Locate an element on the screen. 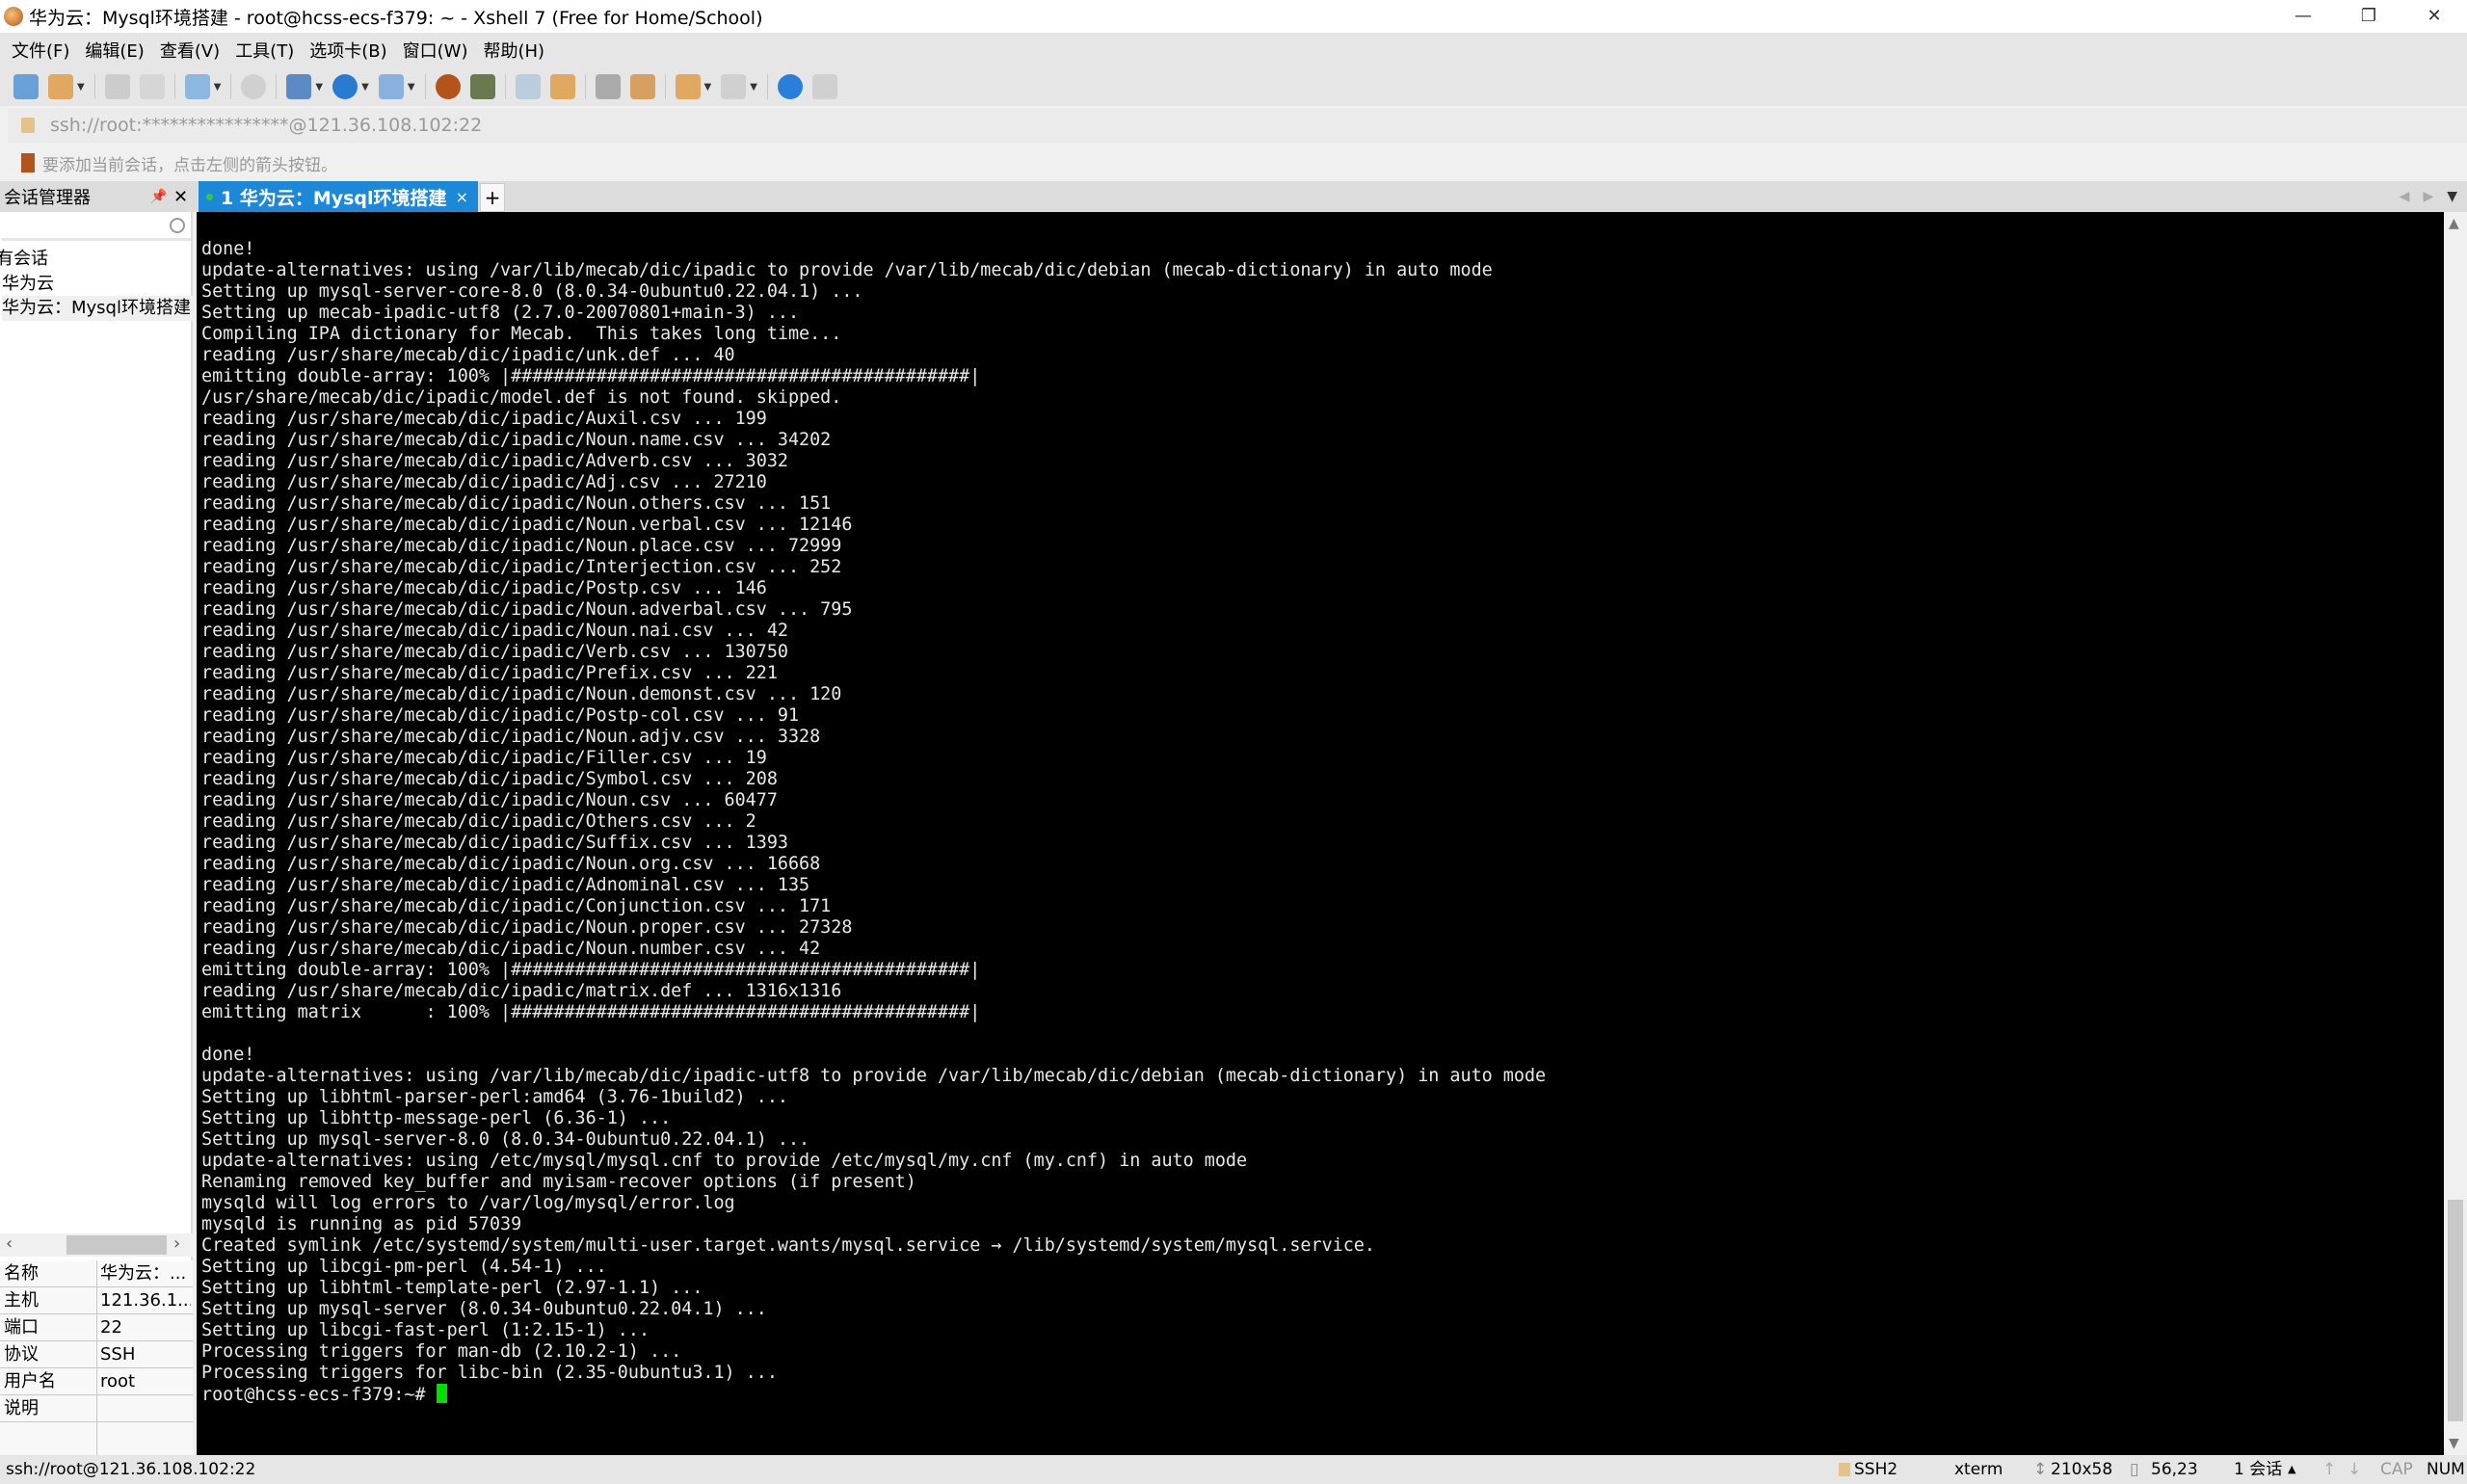 This screenshot has width=2467, height=1484. restore-button: ❐ is located at coordinates (2368, 16).